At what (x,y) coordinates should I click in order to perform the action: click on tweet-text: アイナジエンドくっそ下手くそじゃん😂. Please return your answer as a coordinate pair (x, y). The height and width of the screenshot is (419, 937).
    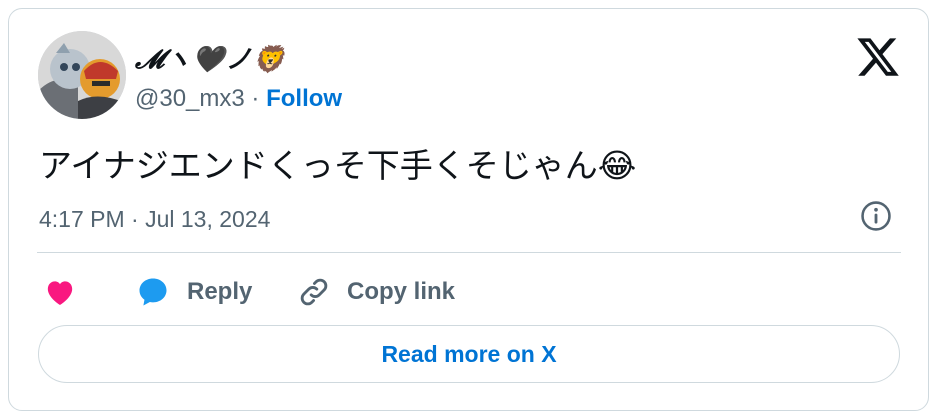
    Looking at the image, I should click on (338, 165).